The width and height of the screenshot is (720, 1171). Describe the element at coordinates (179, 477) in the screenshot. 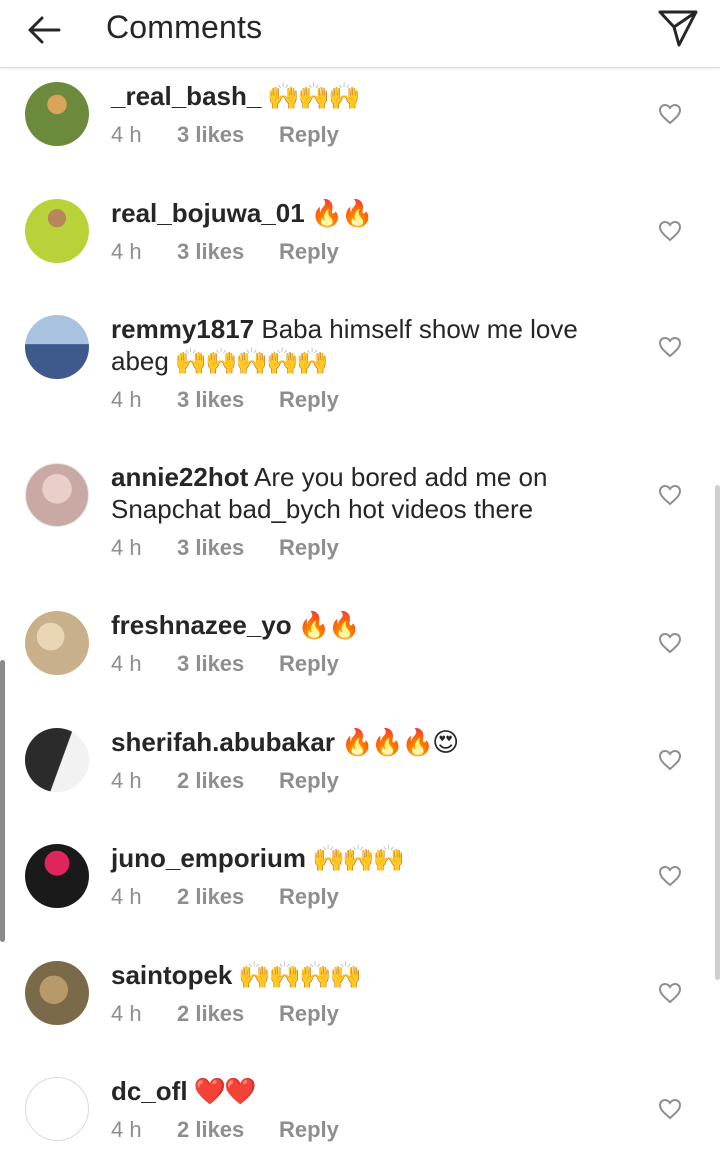

I see `comment-username: annie22hot` at that location.